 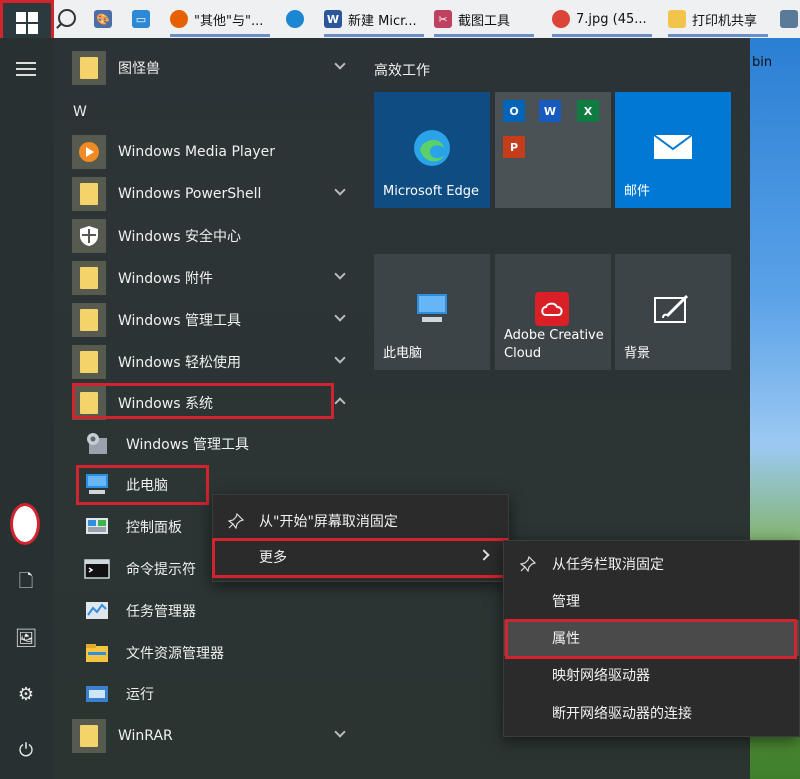 I want to click on media-player-icon, so click(x=89, y=152).